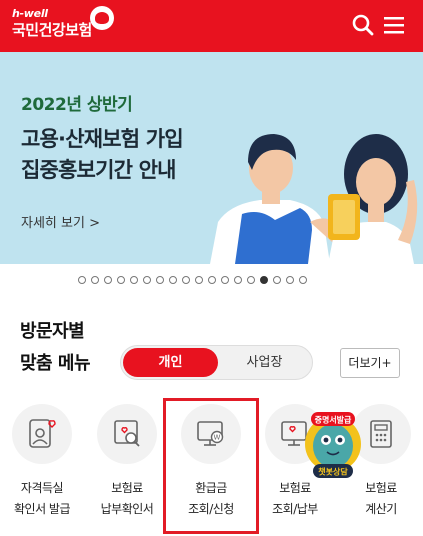  Describe the element at coordinates (42, 509) in the screenshot. I see `quick-menu-label-line2: 확인서 발급` at that location.